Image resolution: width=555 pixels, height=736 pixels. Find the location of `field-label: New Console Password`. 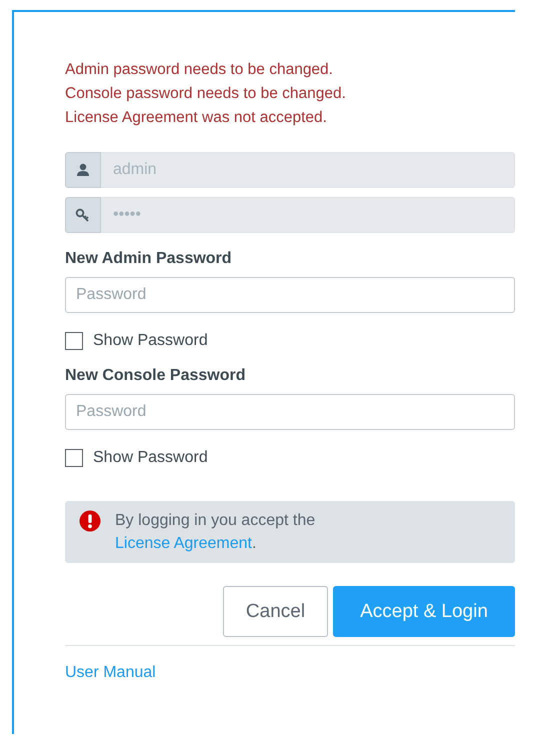

field-label: New Console Password is located at coordinates (155, 376).